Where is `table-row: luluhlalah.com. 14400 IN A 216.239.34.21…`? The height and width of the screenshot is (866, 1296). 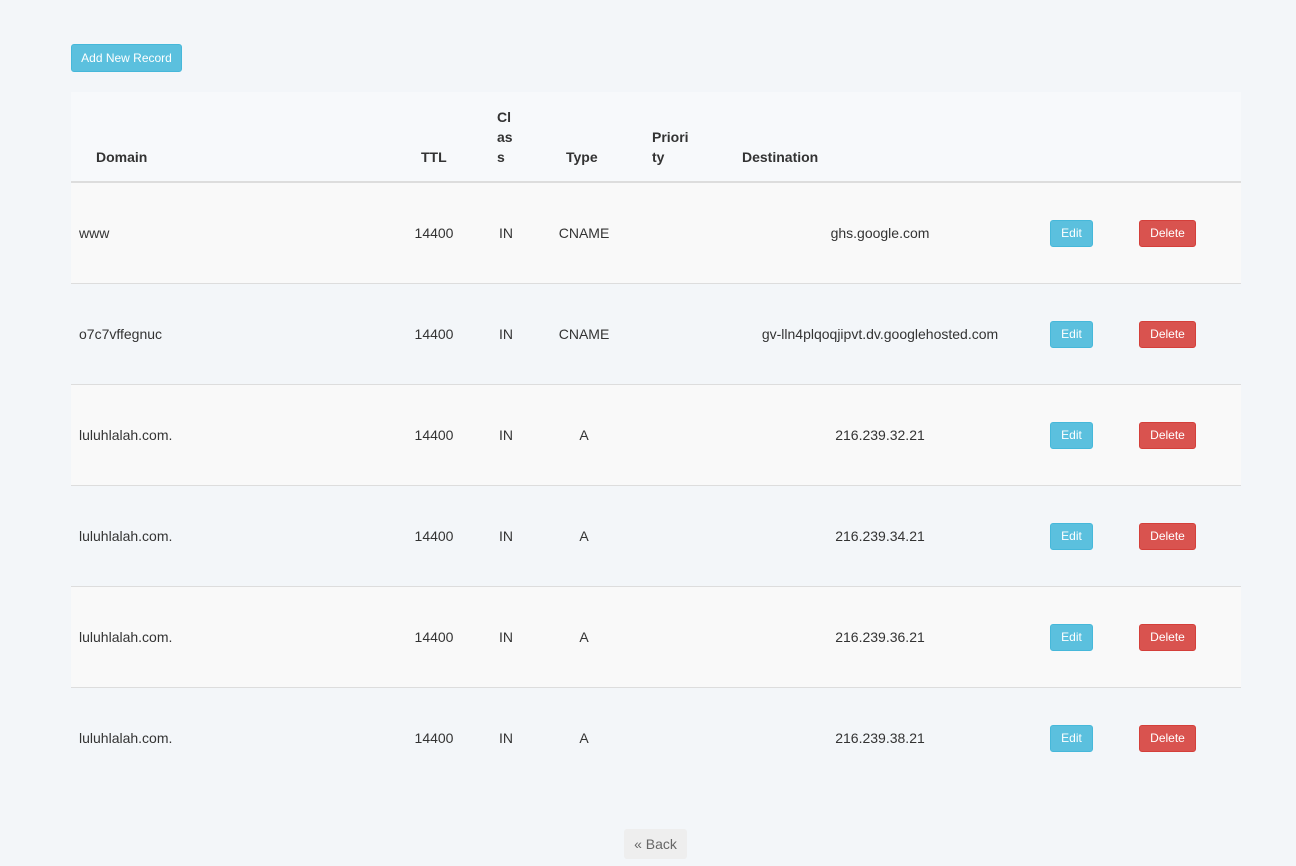
table-row: luluhlalah.com. 14400 IN A 216.239.34.21… is located at coordinates (656, 536).